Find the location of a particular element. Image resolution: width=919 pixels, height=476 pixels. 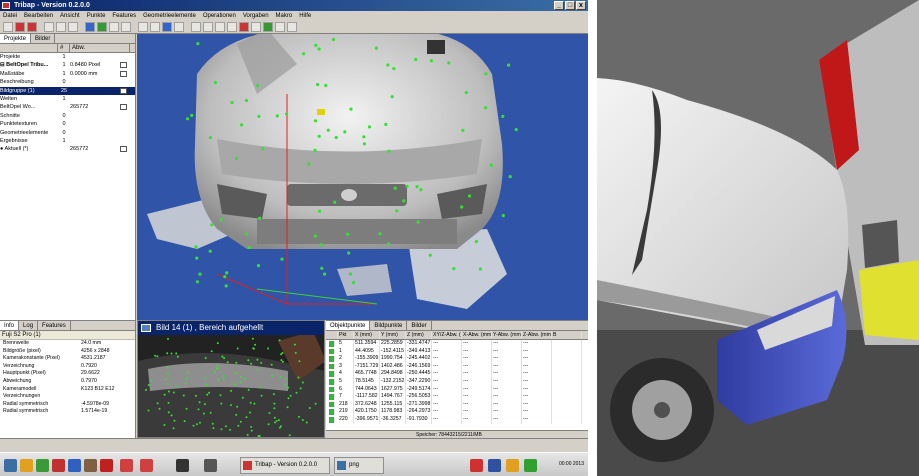

mesh-icon is located at coordinates (280, 27).